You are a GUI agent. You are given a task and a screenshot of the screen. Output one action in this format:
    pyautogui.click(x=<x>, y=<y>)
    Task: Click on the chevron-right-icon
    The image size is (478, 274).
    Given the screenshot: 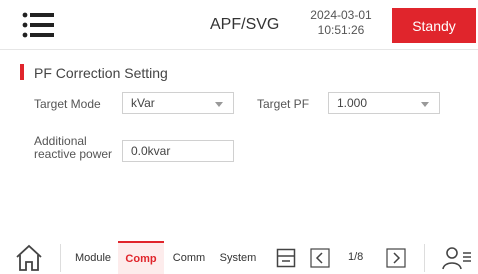 What is the action you would take?
    pyautogui.click(x=396, y=258)
    